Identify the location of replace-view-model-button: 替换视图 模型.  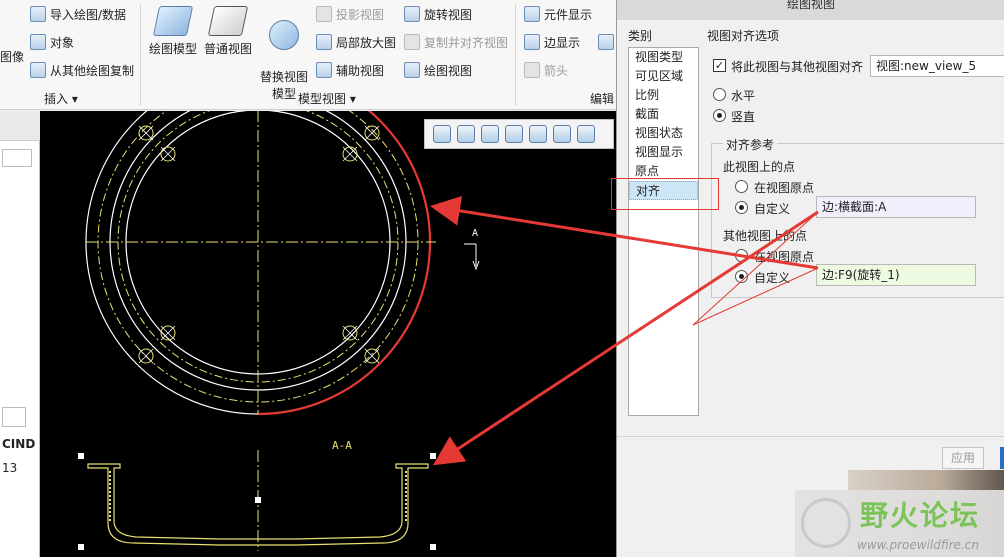
(284, 54).